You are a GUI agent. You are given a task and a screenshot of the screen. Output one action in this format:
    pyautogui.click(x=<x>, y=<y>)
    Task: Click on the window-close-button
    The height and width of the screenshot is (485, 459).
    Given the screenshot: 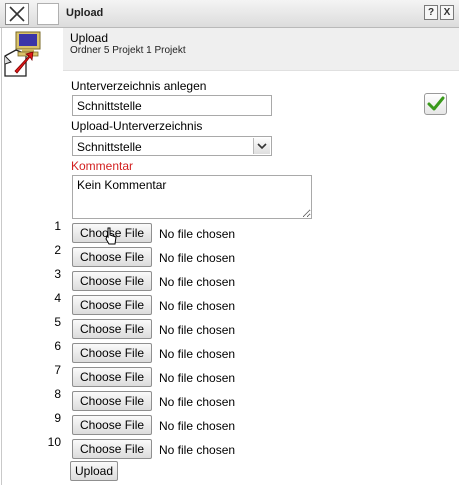 What is the action you would take?
    pyautogui.click(x=17, y=14)
    